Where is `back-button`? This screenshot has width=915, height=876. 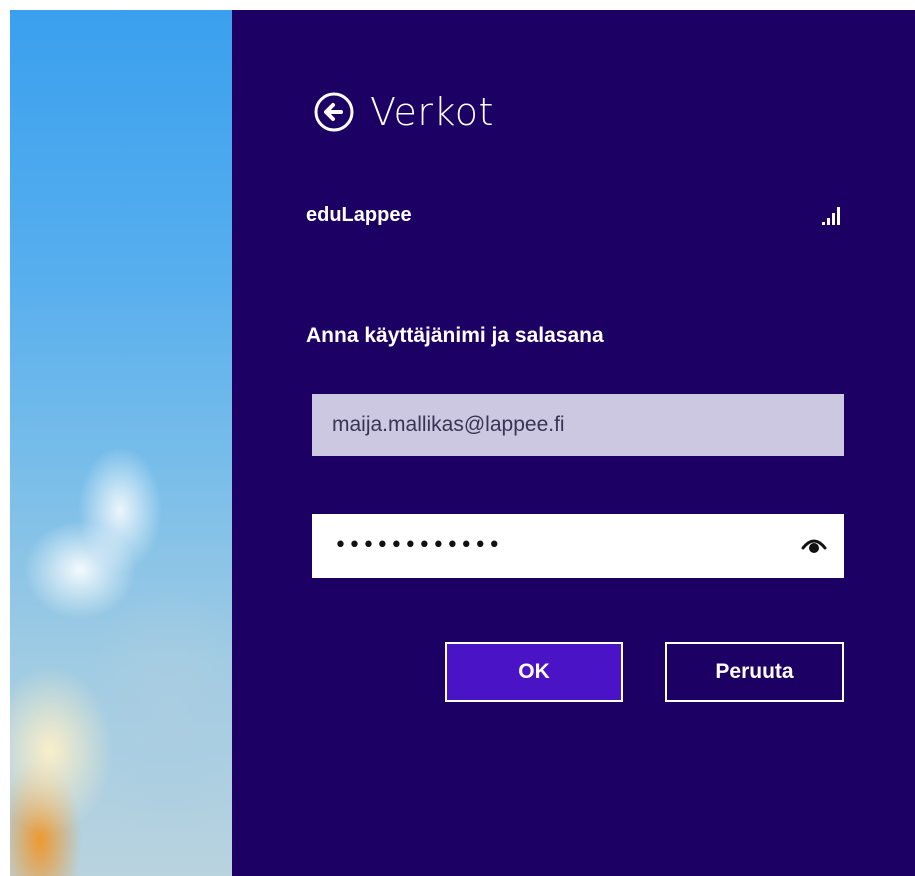 back-button is located at coordinates (334, 112).